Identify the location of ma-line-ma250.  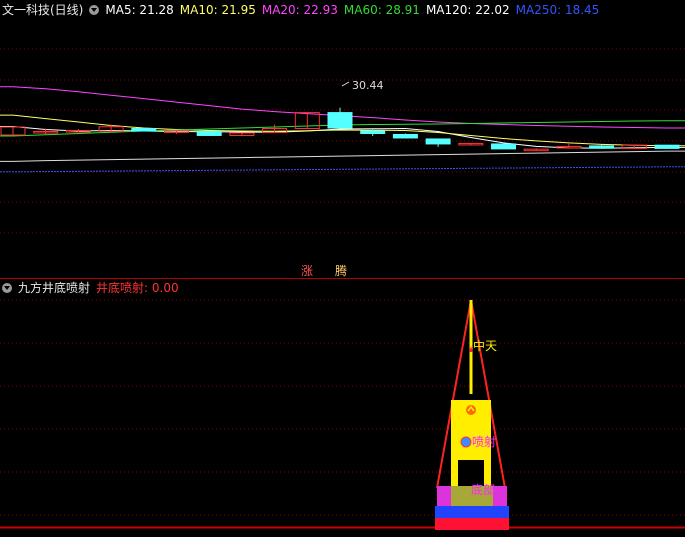
(342, 169).